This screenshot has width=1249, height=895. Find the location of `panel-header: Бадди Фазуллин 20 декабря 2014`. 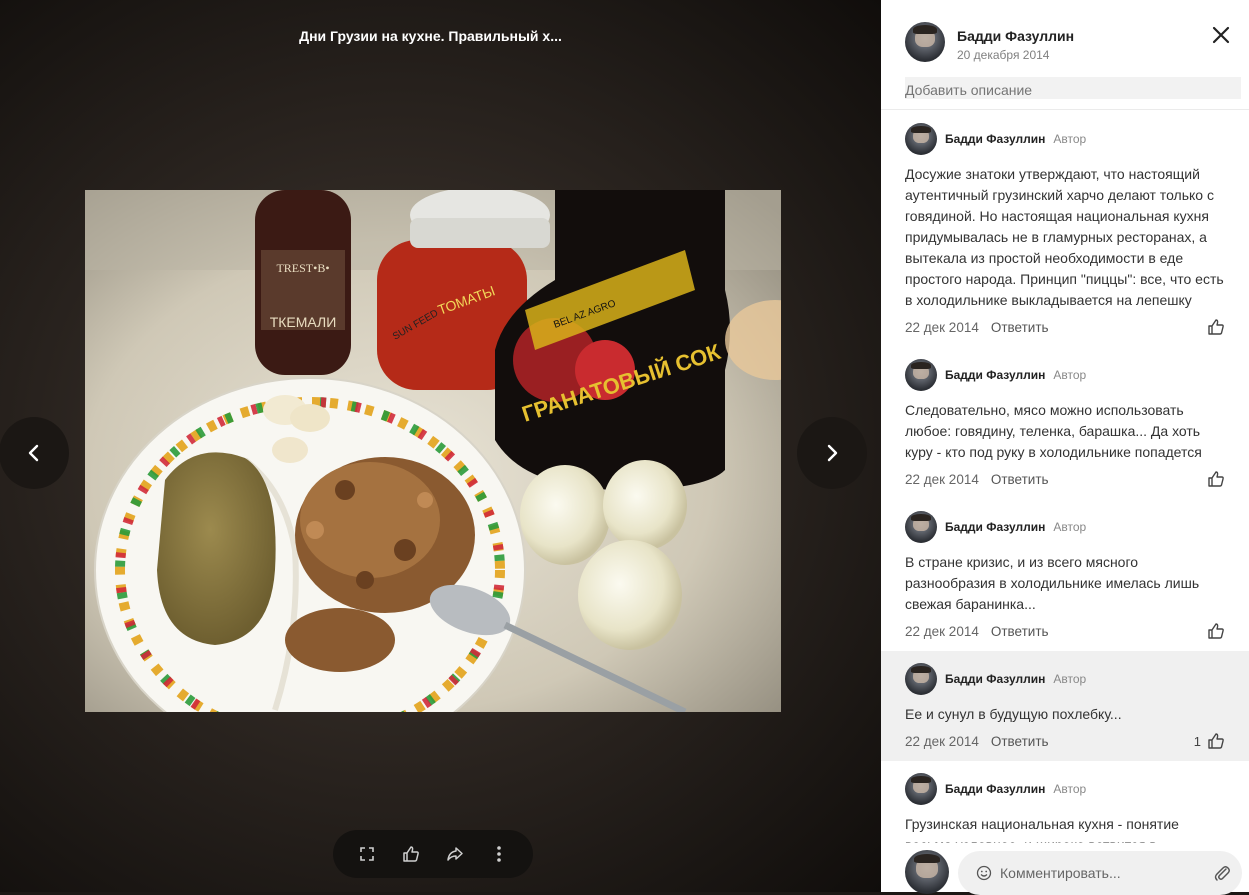

panel-header: Бадди Фазуллин 20 декабря 2014 is located at coordinates (1065, 55).